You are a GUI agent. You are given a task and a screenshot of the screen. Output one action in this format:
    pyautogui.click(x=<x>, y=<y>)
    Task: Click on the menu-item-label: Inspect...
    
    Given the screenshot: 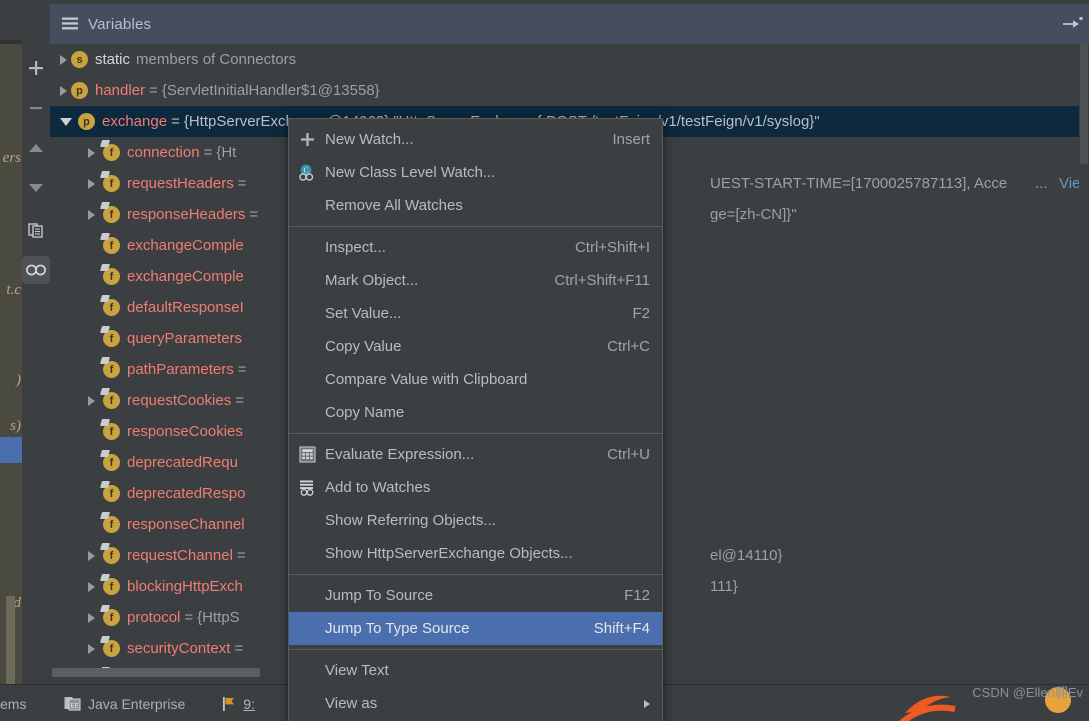 What is the action you would take?
    pyautogui.click(x=355, y=247)
    